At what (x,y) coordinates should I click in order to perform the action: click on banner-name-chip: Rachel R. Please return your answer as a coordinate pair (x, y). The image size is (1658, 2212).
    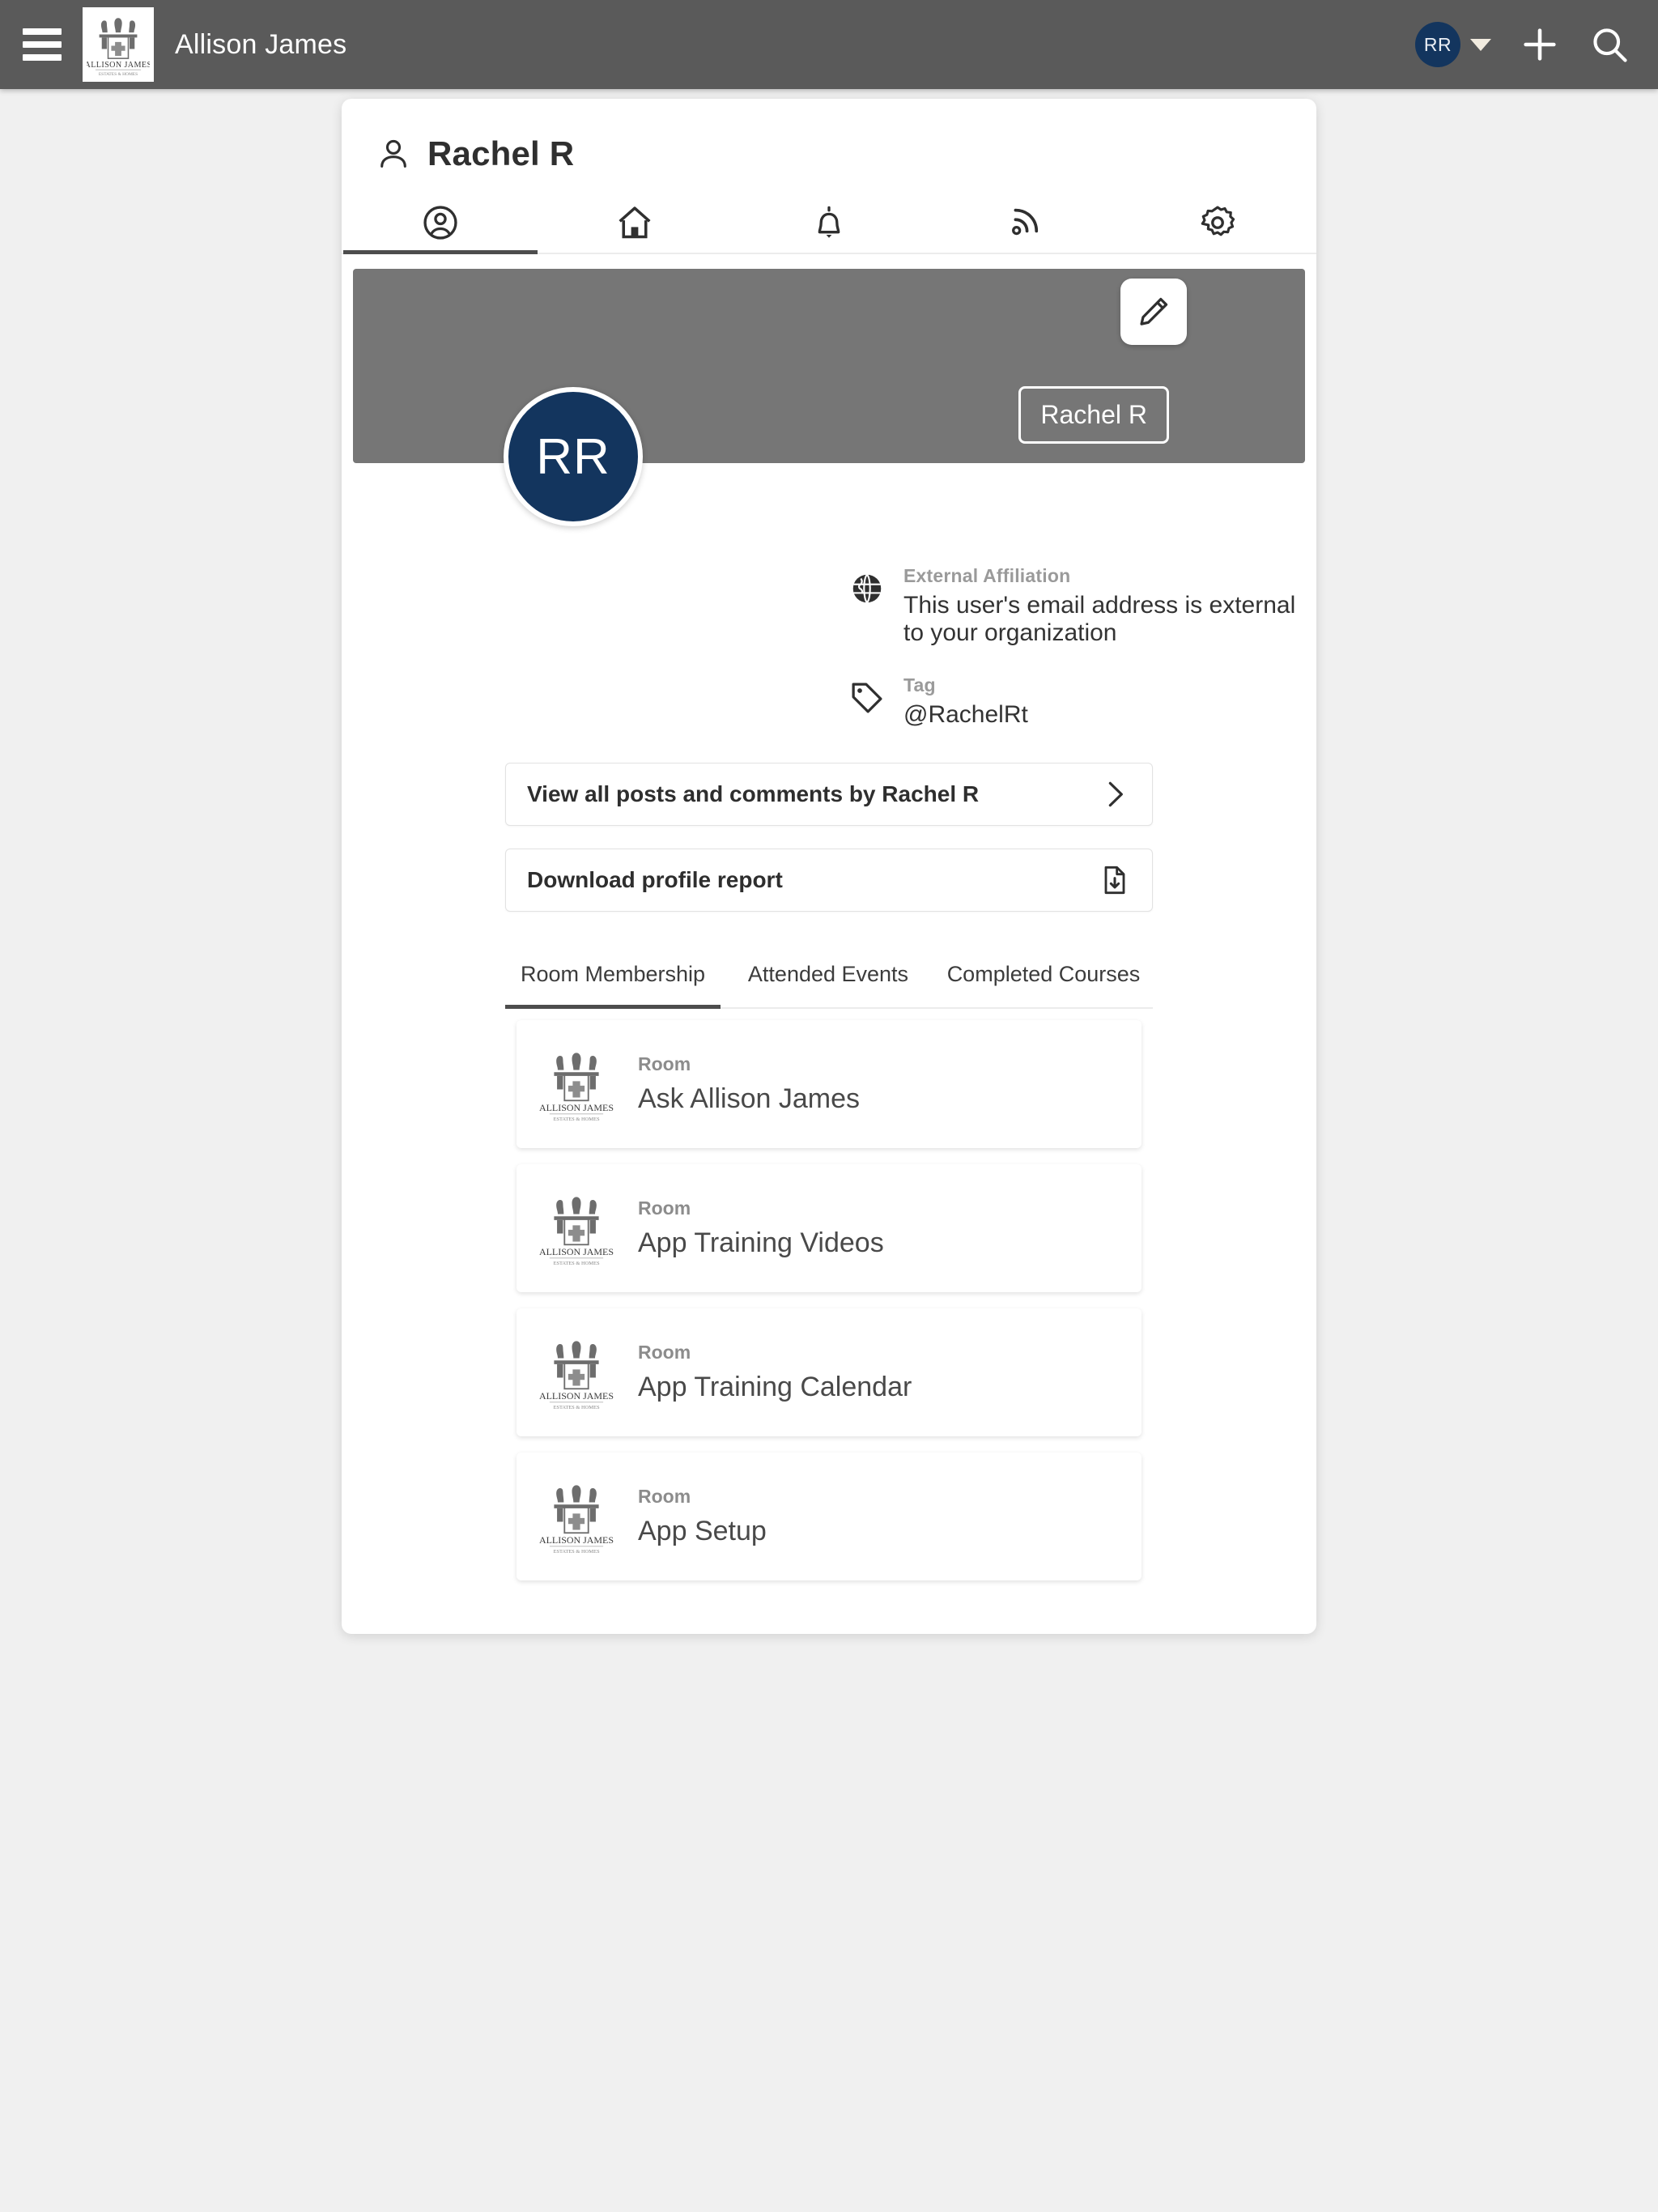
    Looking at the image, I should click on (1093, 415).